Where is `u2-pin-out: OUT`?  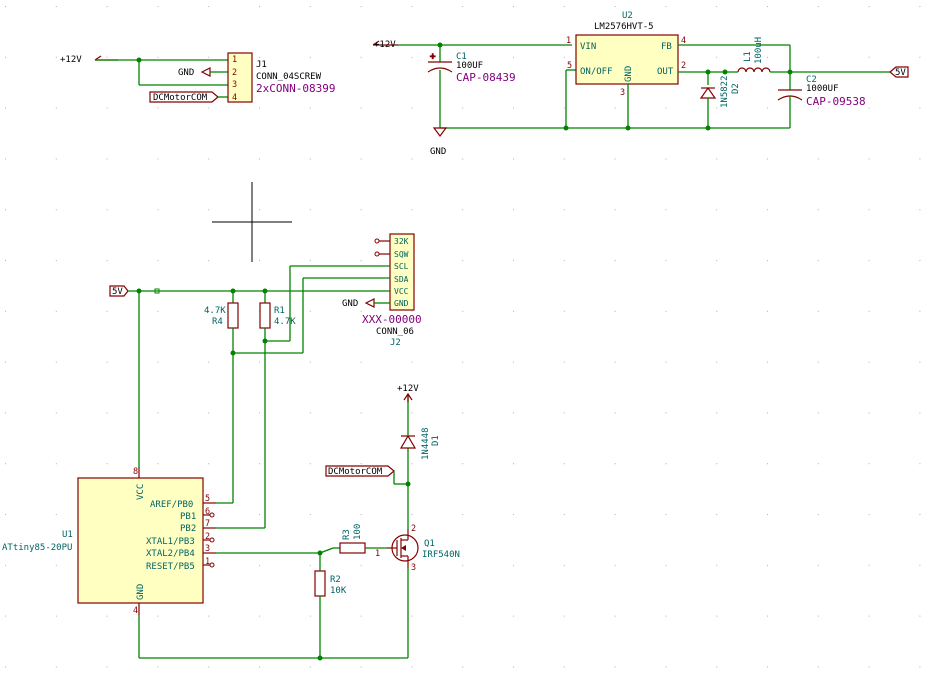
u2-pin-out: OUT is located at coordinates (665, 72).